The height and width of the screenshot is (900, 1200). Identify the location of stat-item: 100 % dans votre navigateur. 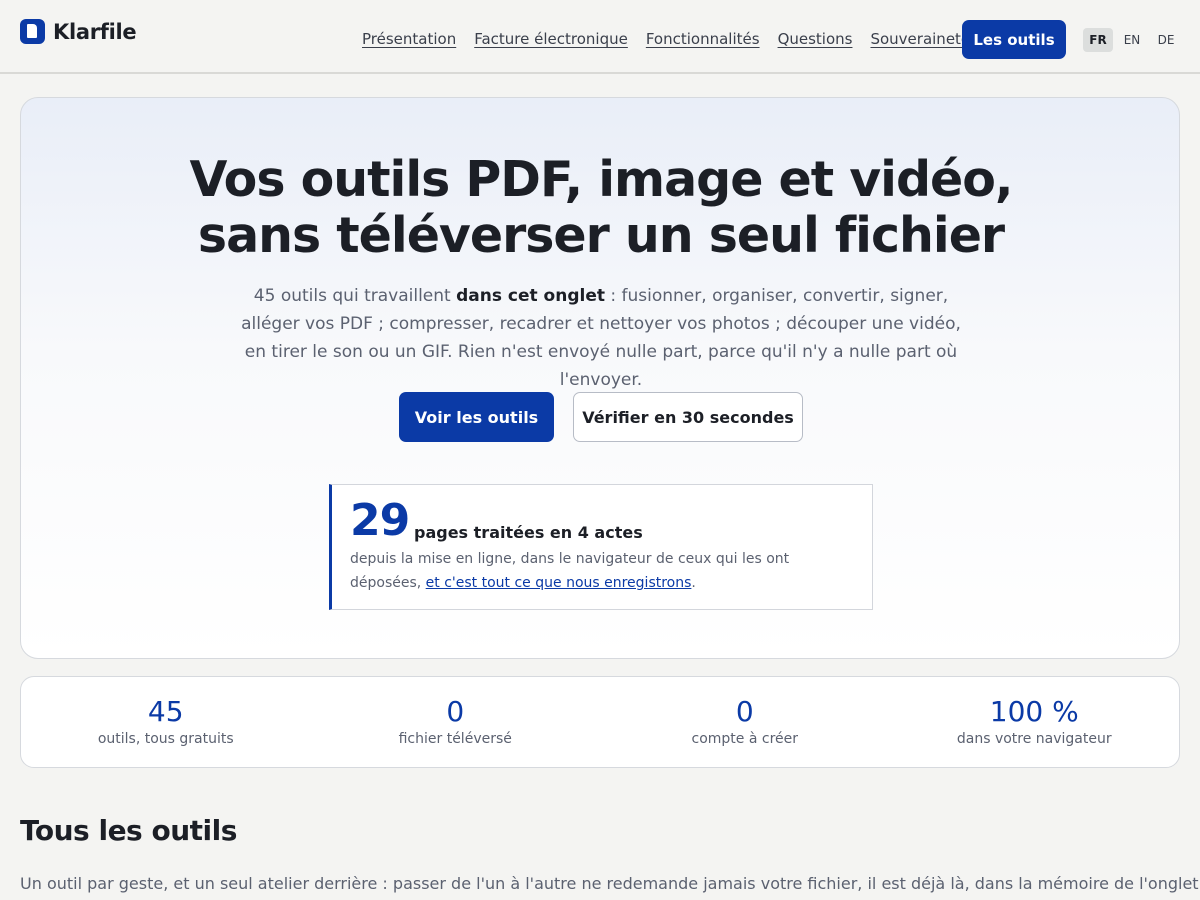
(1035, 722).